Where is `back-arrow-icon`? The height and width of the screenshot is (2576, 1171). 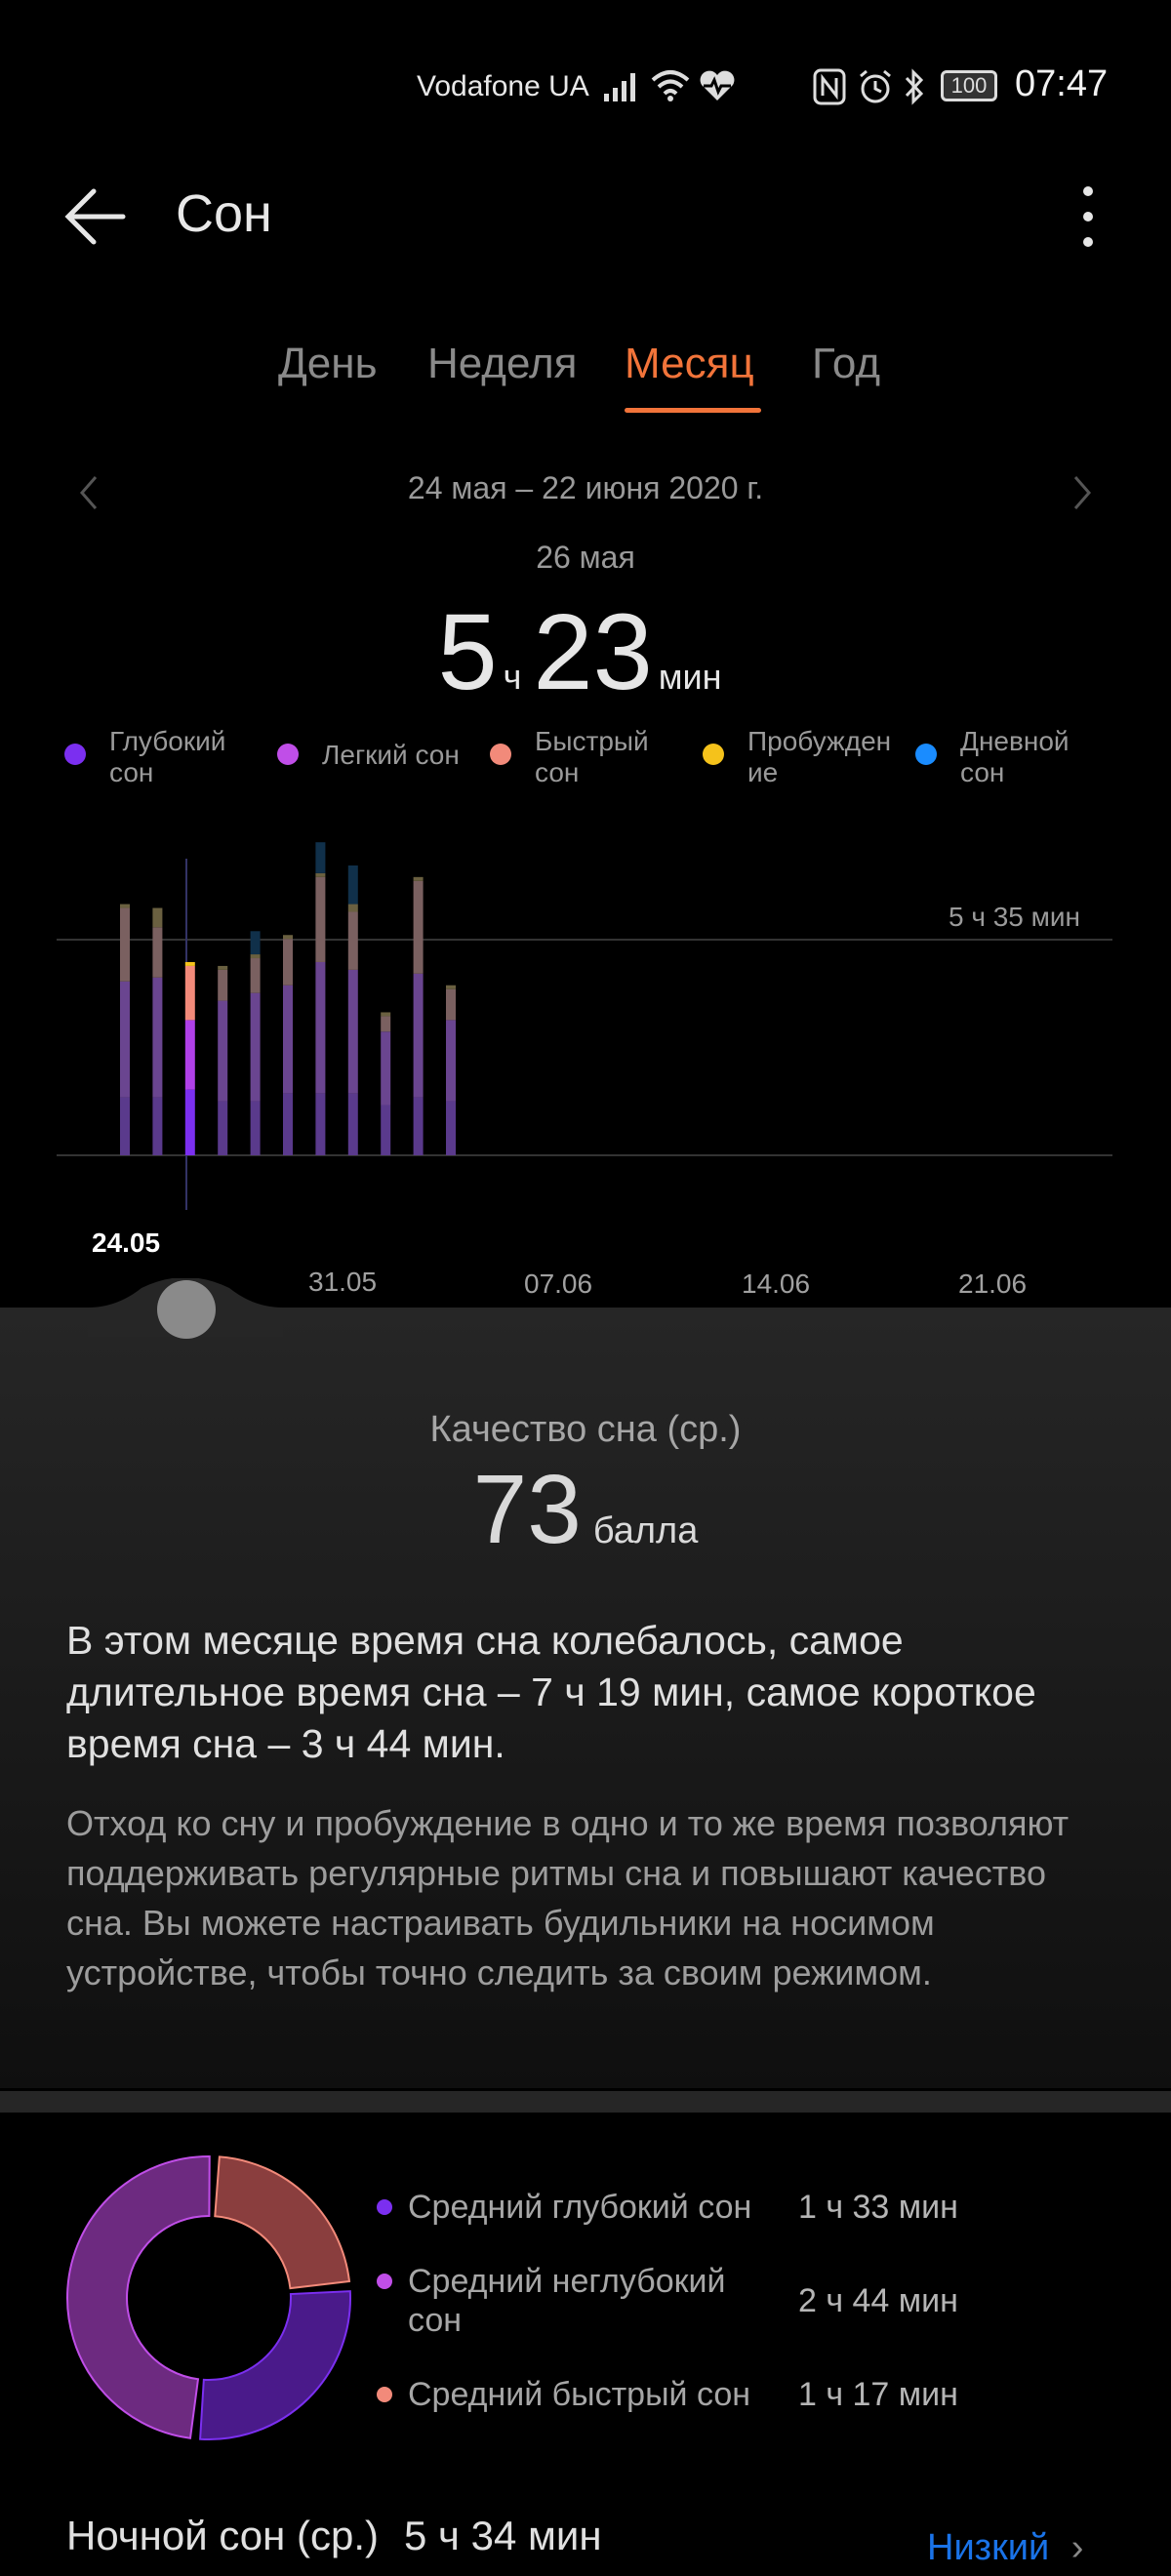 back-arrow-icon is located at coordinates (95, 216).